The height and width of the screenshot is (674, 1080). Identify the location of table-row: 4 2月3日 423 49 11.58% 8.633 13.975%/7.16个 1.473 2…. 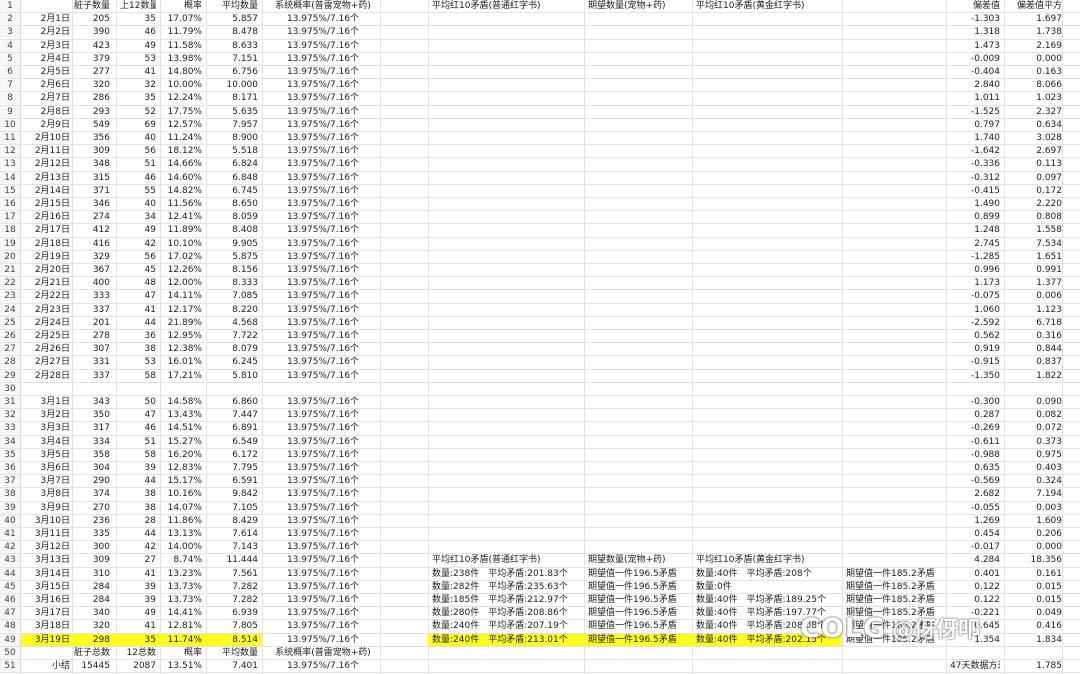
(540, 46).